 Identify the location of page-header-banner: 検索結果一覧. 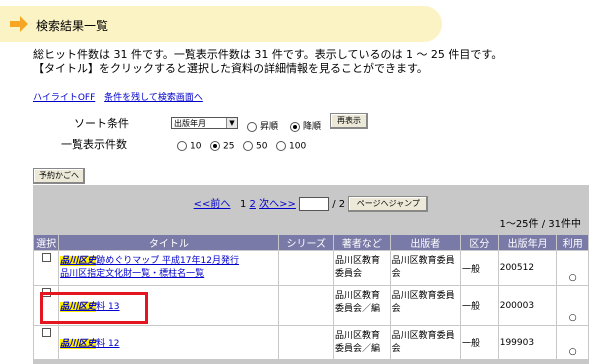
(221, 24).